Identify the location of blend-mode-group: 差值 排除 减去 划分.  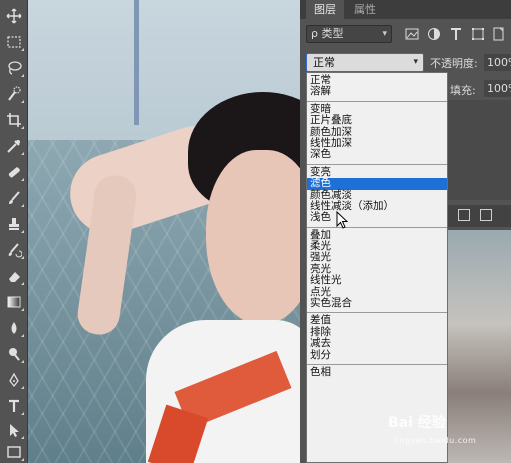
(377, 339).